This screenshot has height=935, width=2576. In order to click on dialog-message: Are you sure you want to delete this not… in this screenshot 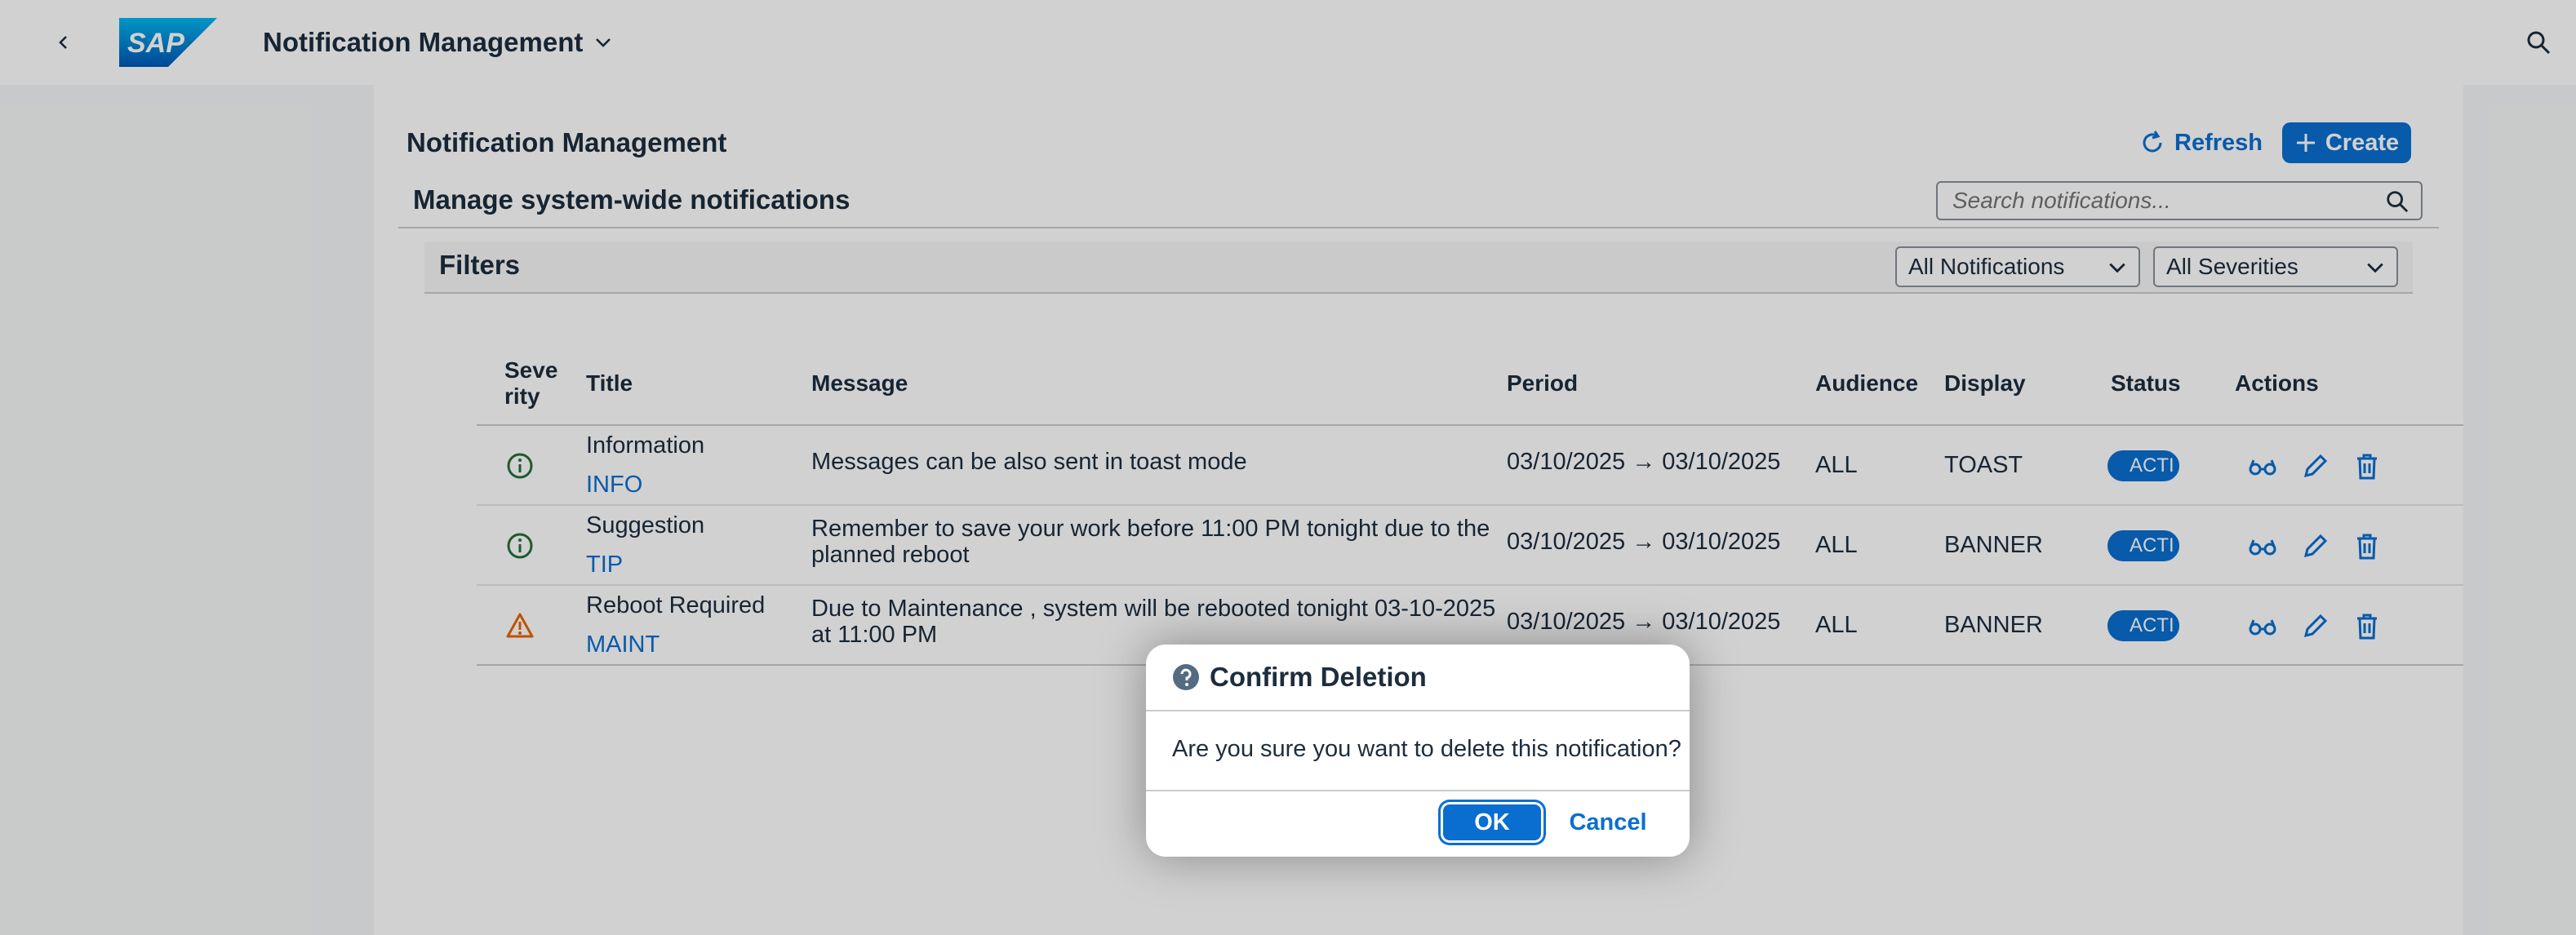, I will do `click(1426, 749)`.